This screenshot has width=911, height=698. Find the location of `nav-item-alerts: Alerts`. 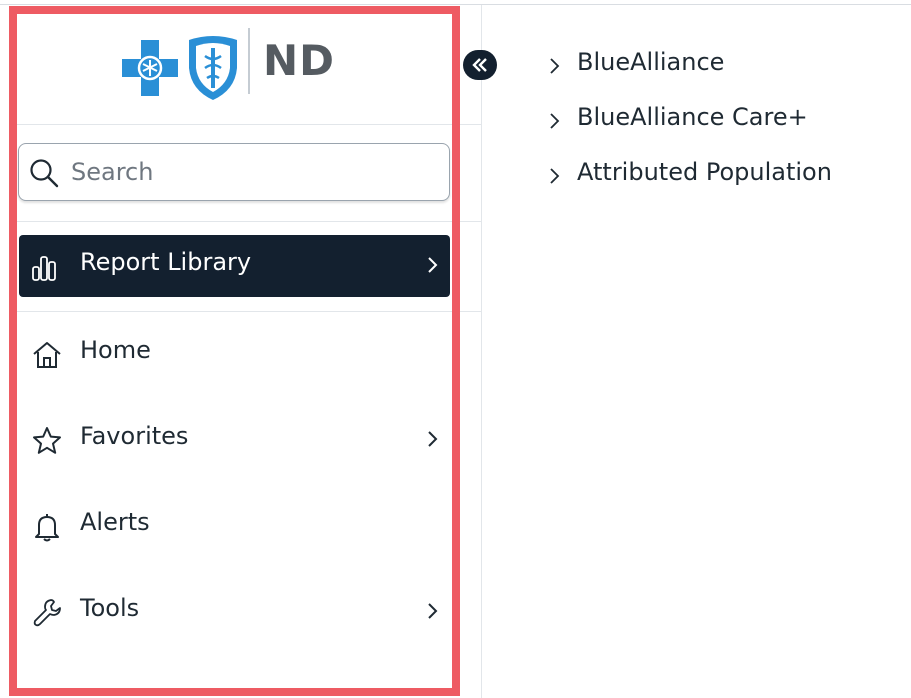

nav-item-alerts: Alerts is located at coordinates (234, 526).